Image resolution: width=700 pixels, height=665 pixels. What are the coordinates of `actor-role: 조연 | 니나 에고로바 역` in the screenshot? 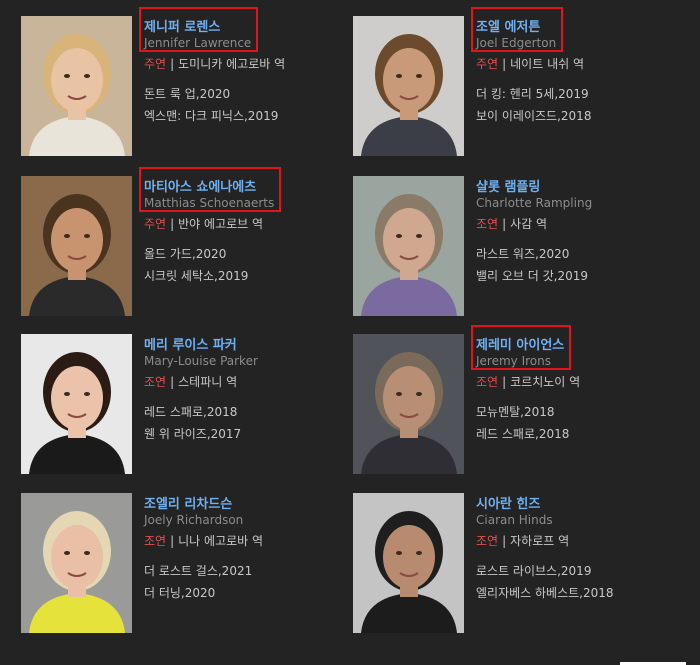 It's located at (203, 540).